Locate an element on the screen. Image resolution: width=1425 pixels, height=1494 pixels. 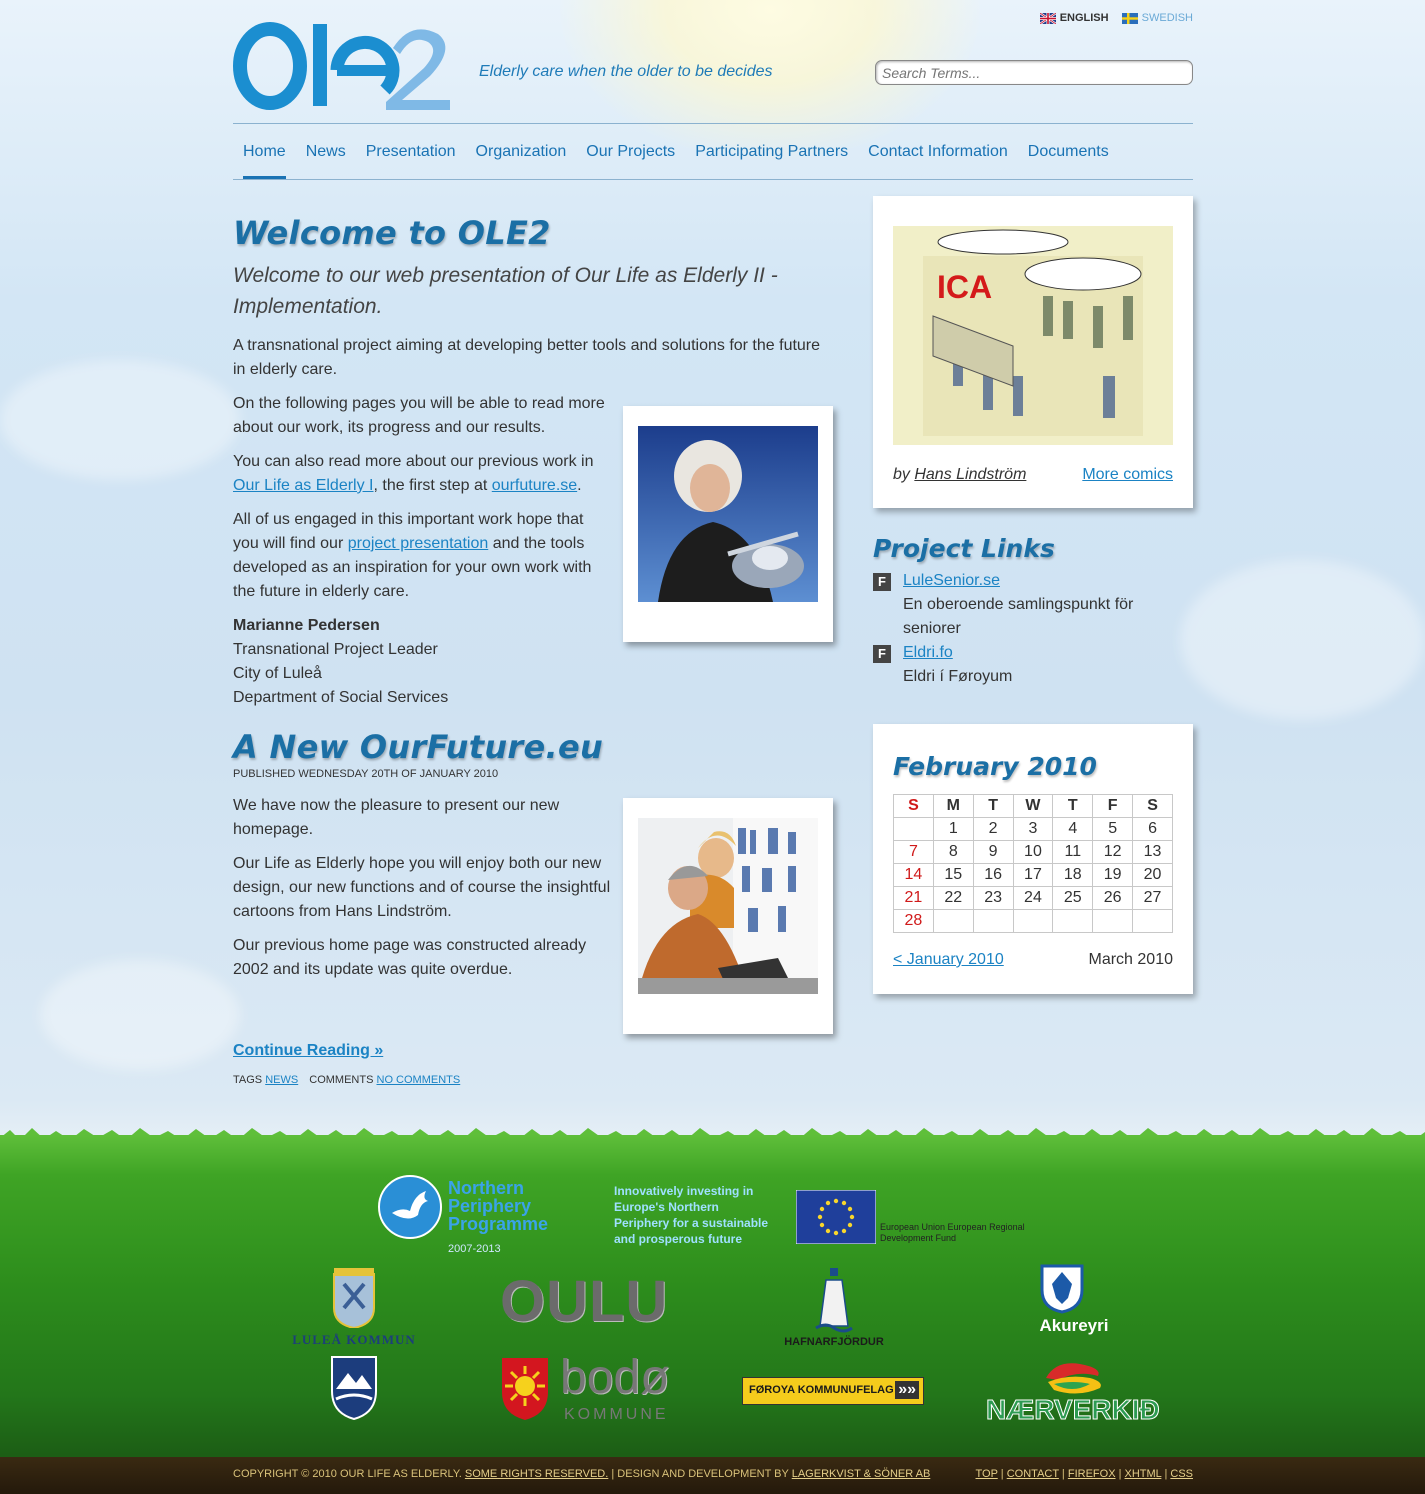
language-switcher: ENGLISH SWEDISH is located at coordinates (1111, 19).